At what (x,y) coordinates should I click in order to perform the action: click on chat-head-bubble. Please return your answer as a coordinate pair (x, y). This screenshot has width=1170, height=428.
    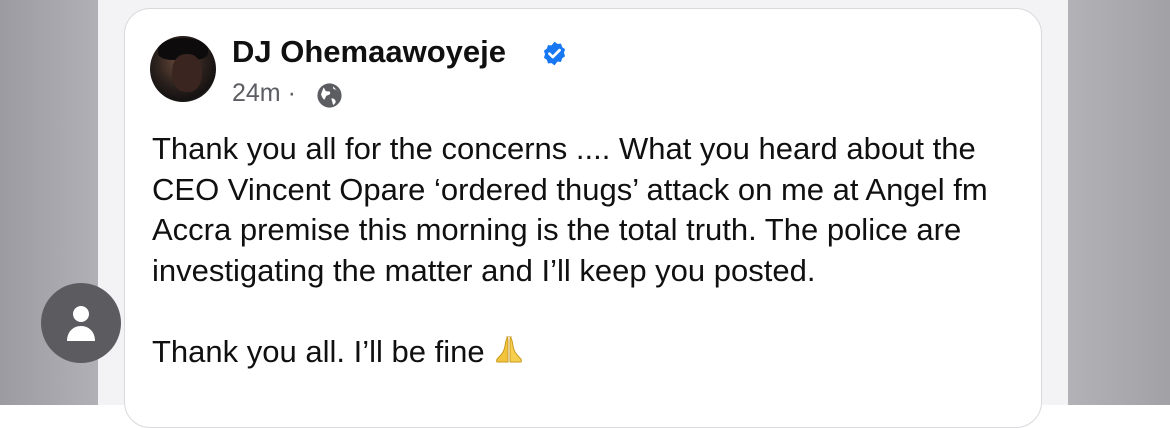
    Looking at the image, I should click on (81, 323).